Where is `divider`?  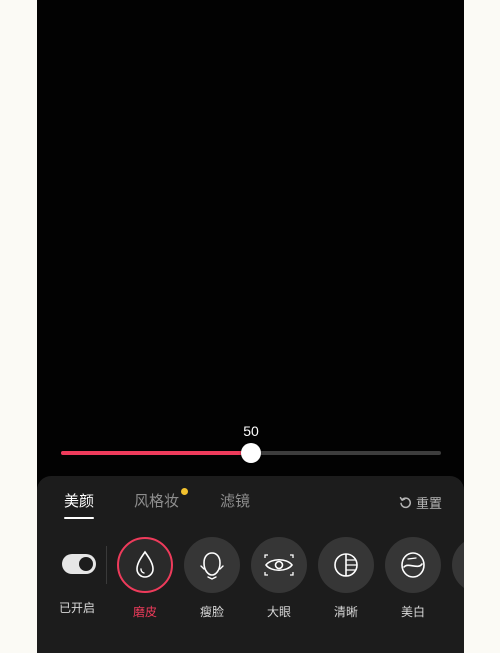
divider is located at coordinates (106, 565).